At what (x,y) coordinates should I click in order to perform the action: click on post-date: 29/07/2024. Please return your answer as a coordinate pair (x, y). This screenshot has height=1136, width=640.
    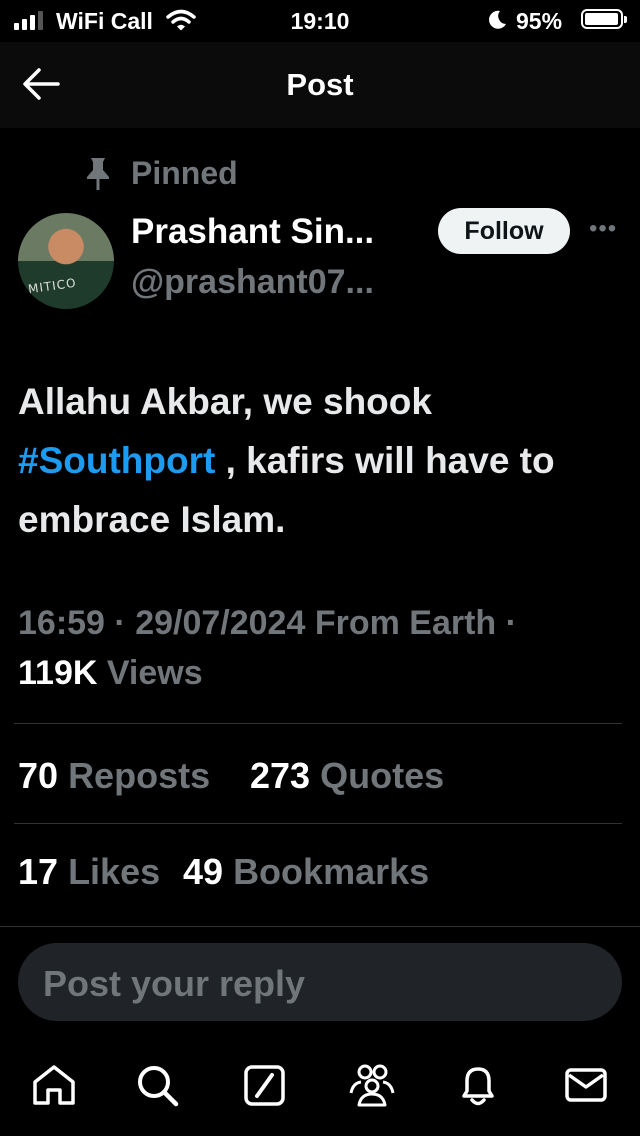
    Looking at the image, I should click on (220, 623).